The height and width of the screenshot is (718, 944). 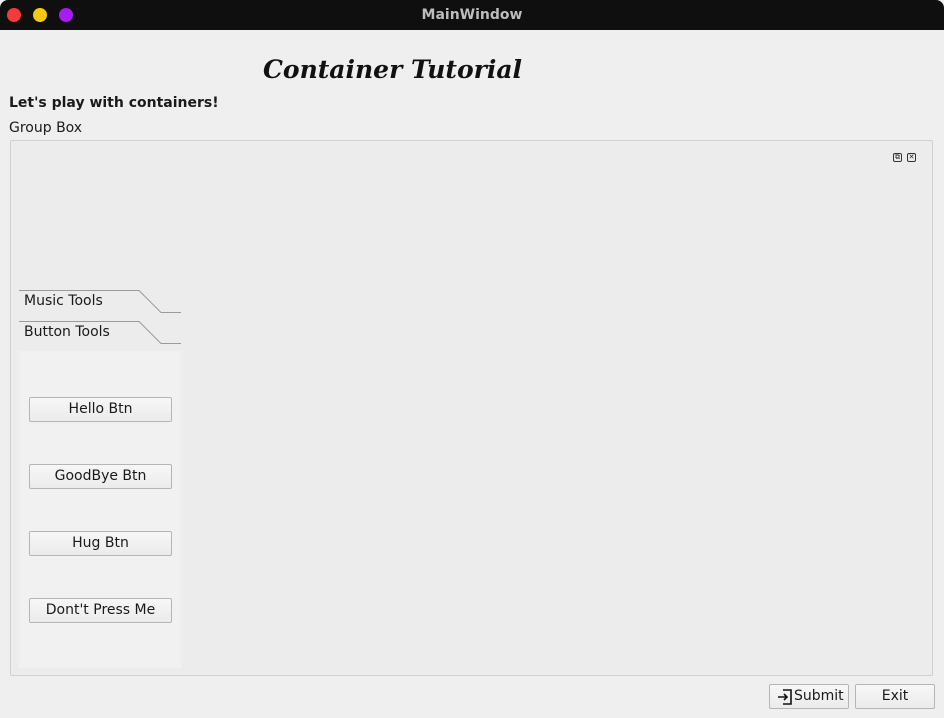 I want to click on exit-button: Exit, so click(x=895, y=696).